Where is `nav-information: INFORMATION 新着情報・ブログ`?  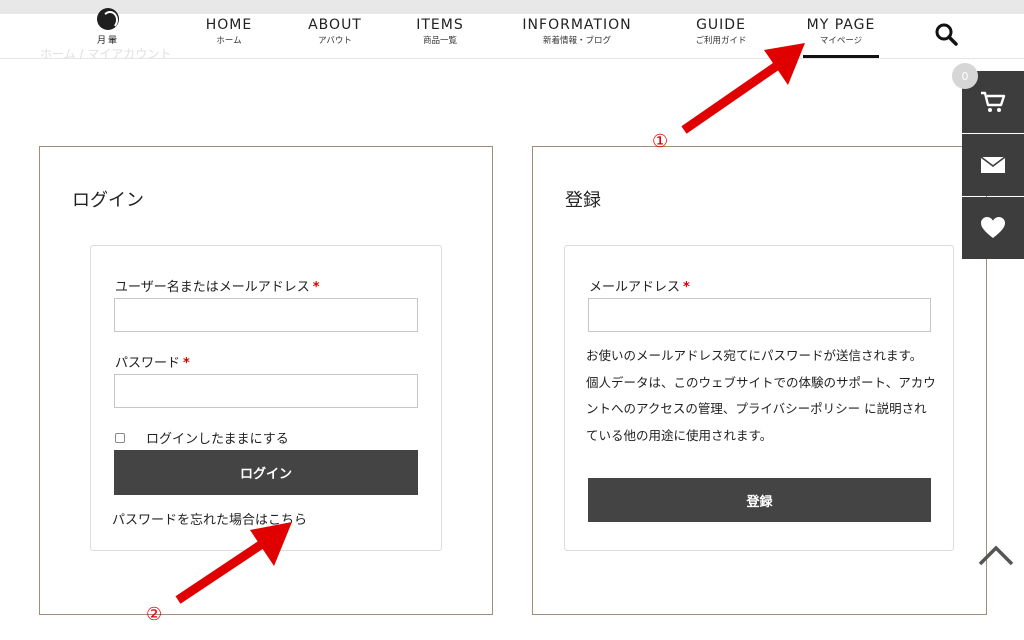
nav-information: INFORMATION 新着情報・ブログ is located at coordinates (577, 31).